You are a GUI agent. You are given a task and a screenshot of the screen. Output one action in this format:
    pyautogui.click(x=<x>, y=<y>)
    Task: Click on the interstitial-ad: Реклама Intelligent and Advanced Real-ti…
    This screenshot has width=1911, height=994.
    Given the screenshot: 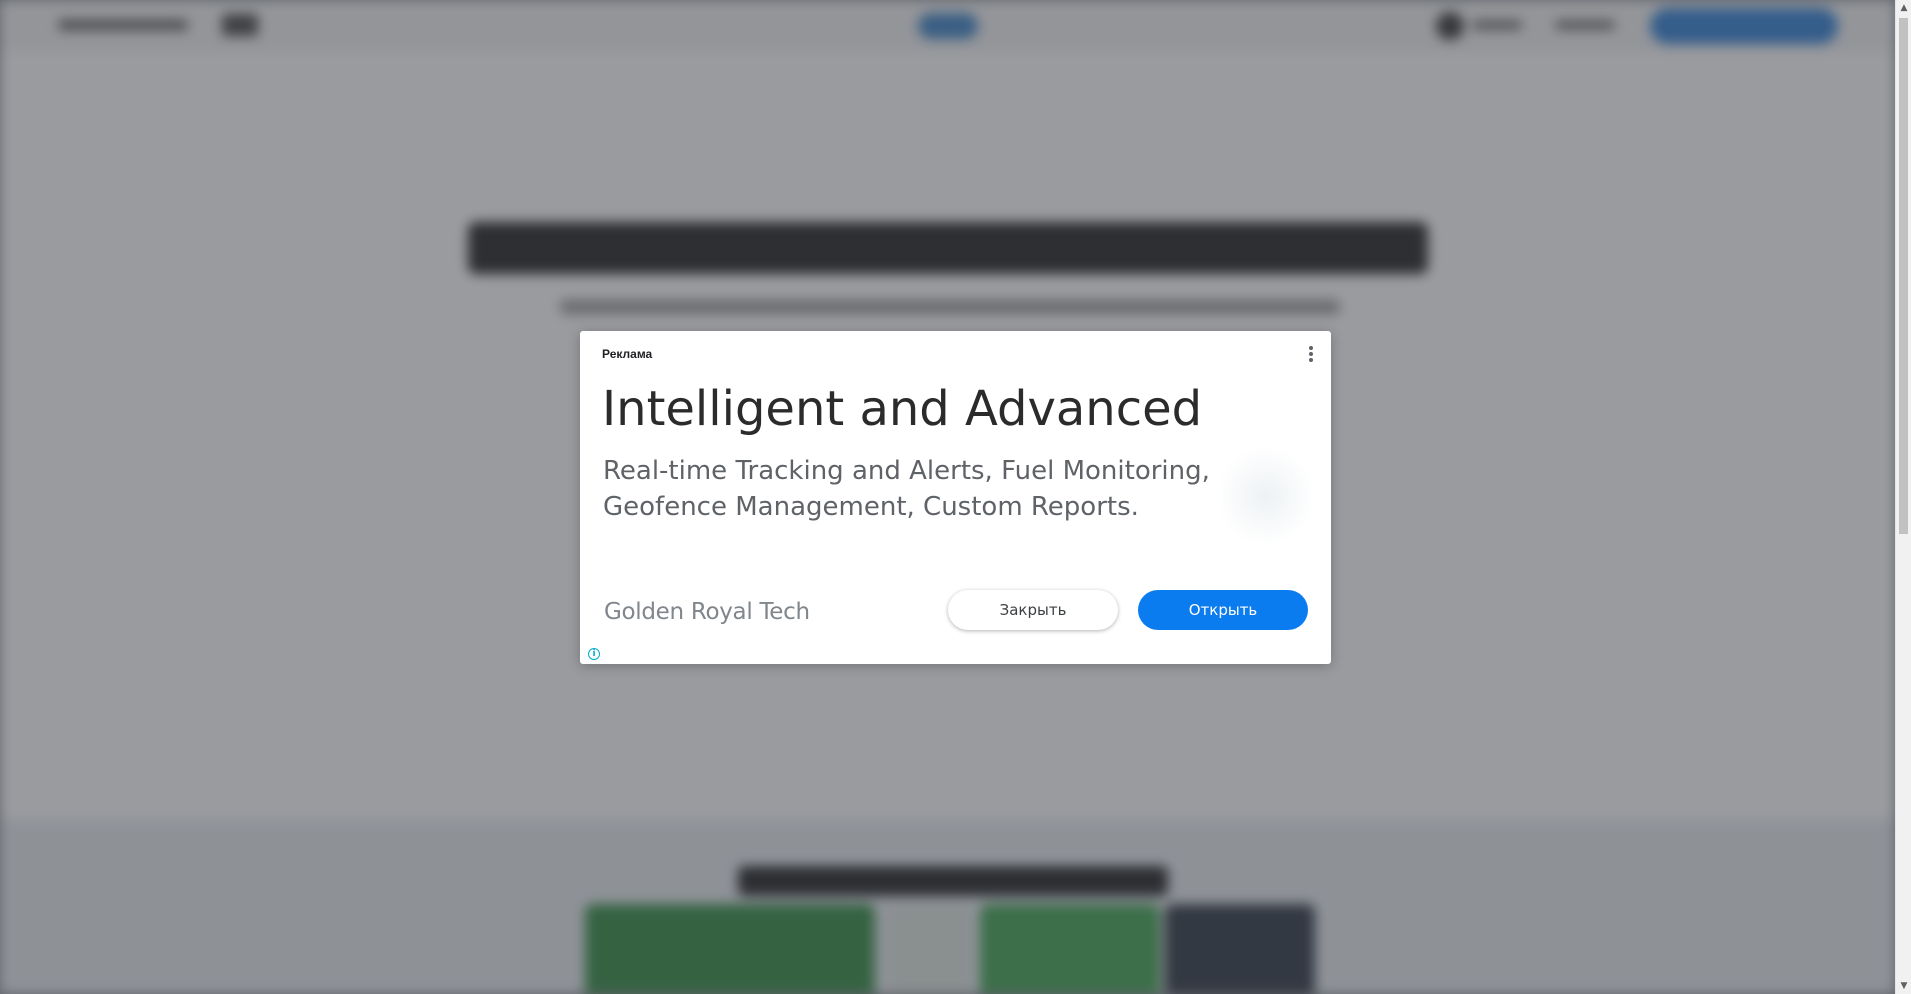 What is the action you would take?
    pyautogui.click(x=955, y=497)
    